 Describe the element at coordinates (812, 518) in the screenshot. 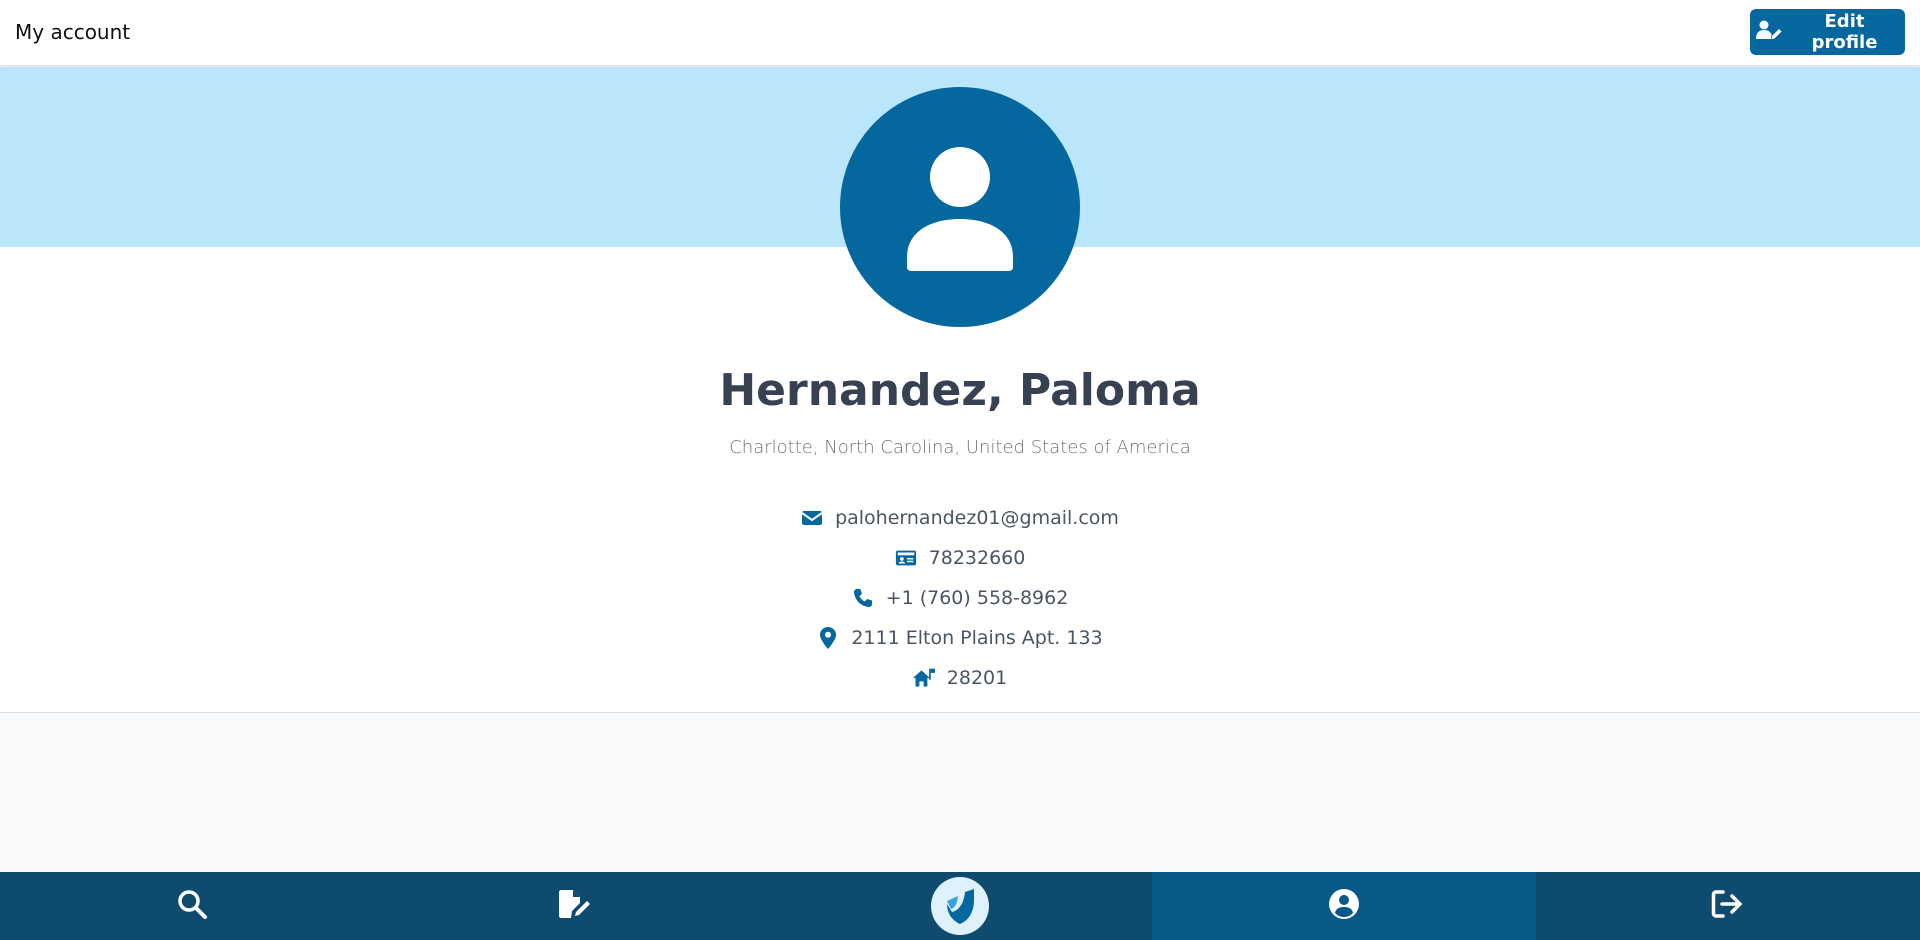

I see `envelope-icon` at that location.